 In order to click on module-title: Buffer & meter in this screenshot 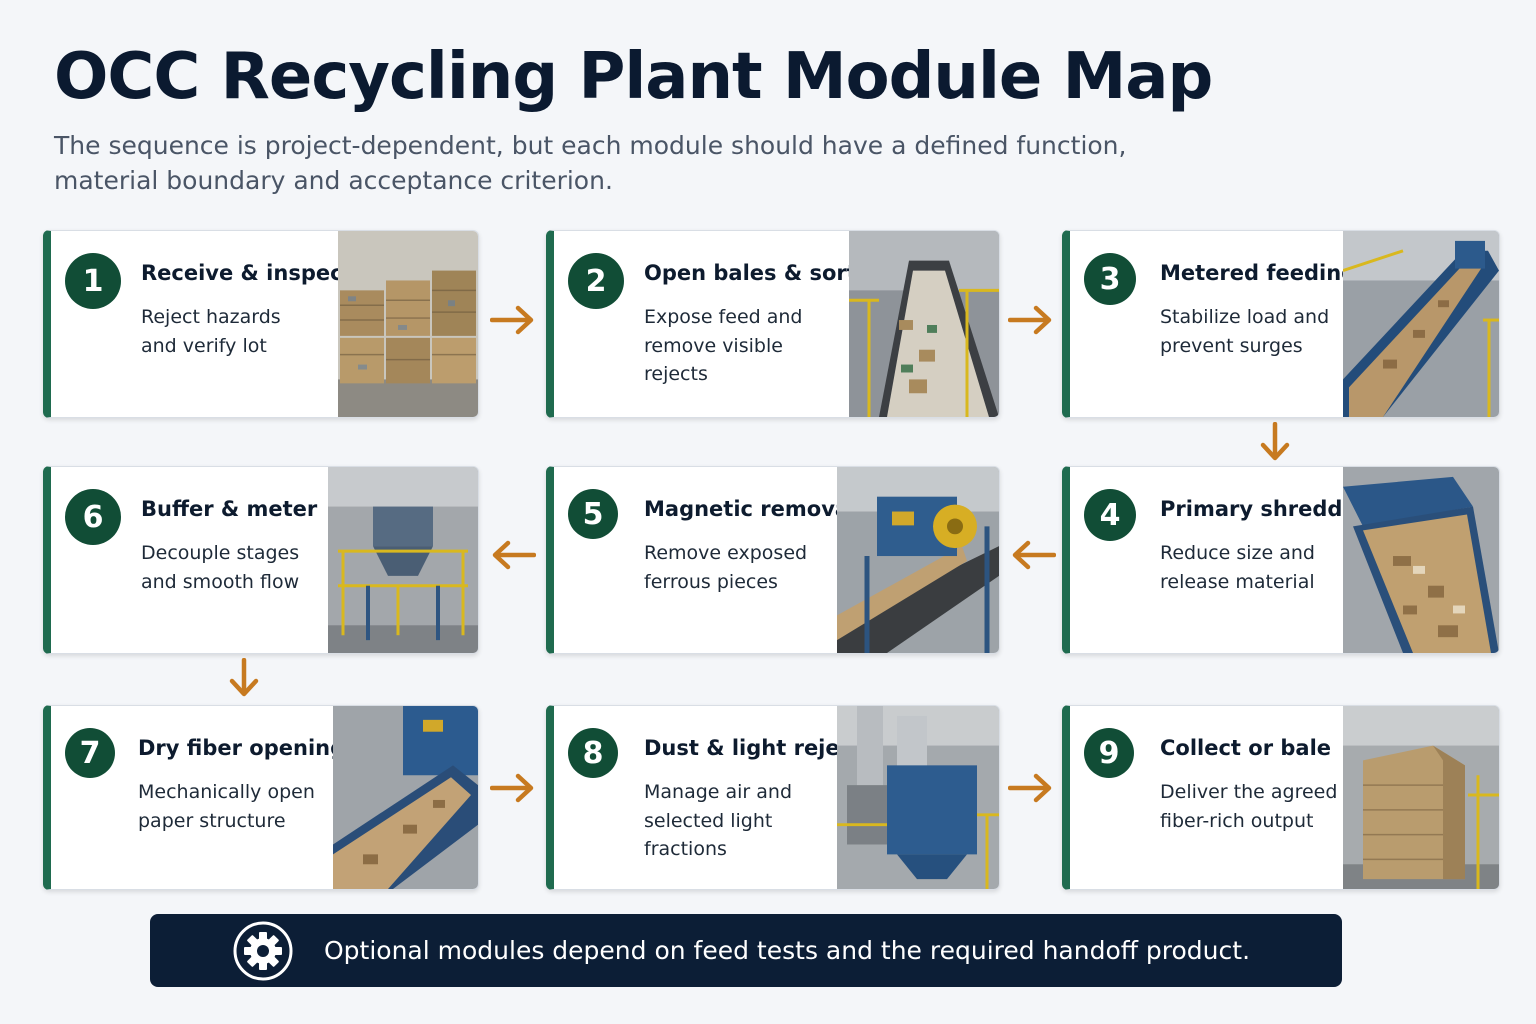, I will do `click(229, 509)`.